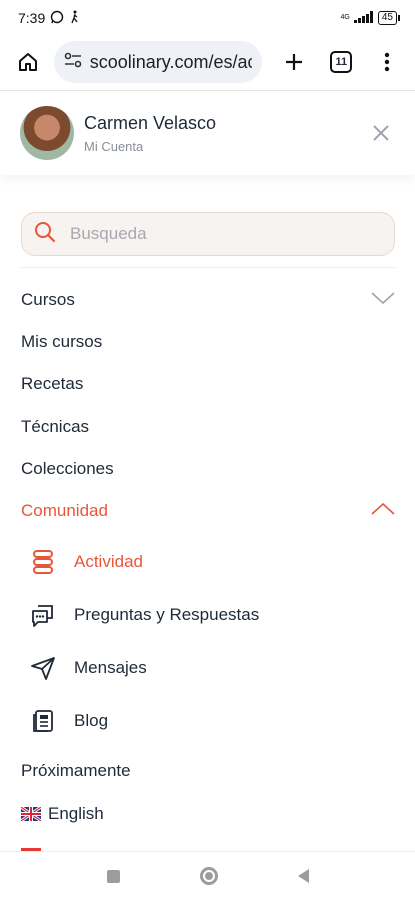 The height and width of the screenshot is (900, 415). I want to click on address-bar: scoolinary.com/es/ac, so click(157, 62).